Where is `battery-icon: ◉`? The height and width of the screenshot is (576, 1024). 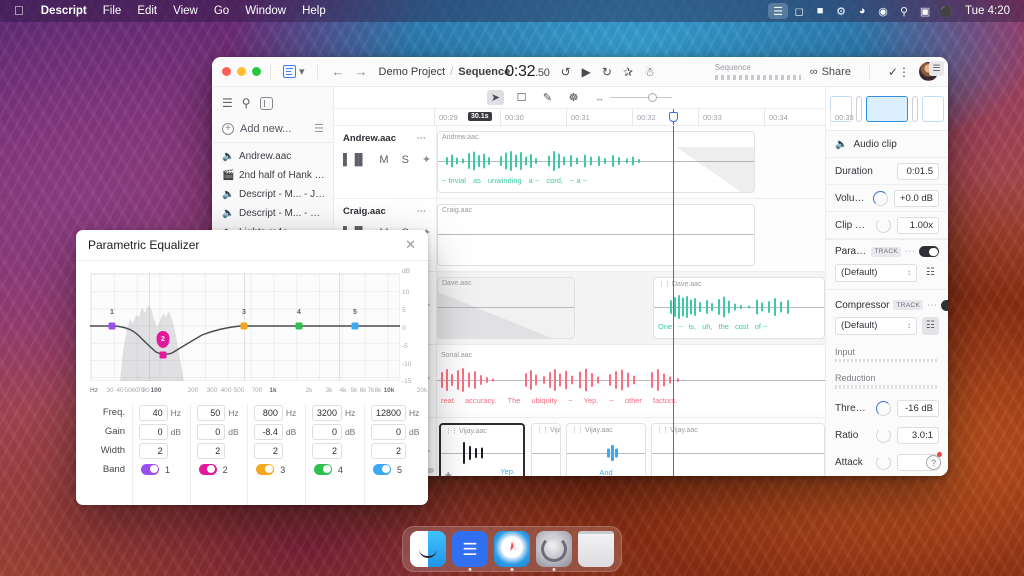 battery-icon: ◉ is located at coordinates (883, 11).